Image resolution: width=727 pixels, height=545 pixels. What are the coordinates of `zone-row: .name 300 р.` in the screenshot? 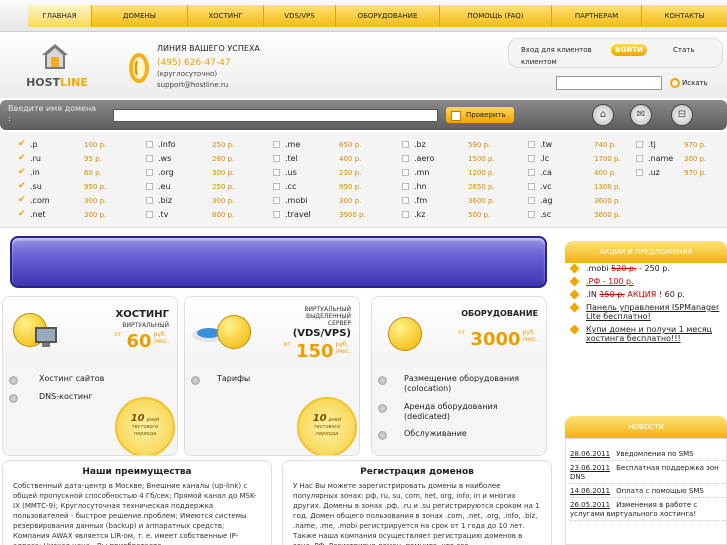 It's located at (671, 159).